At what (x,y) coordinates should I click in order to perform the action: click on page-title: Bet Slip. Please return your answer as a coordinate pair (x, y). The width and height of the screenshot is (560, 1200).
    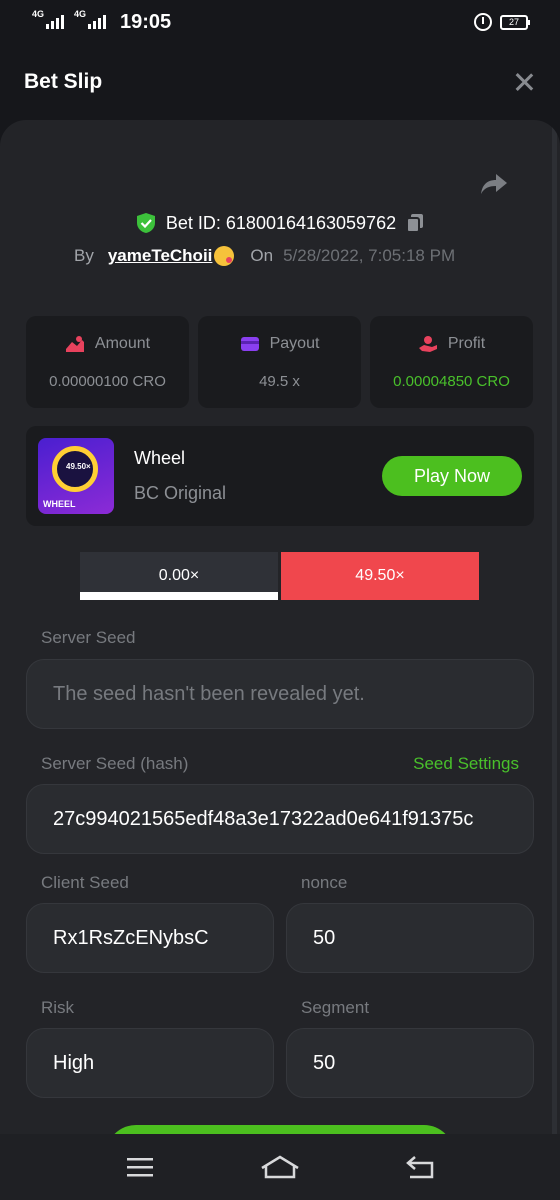
    Looking at the image, I should click on (63, 81).